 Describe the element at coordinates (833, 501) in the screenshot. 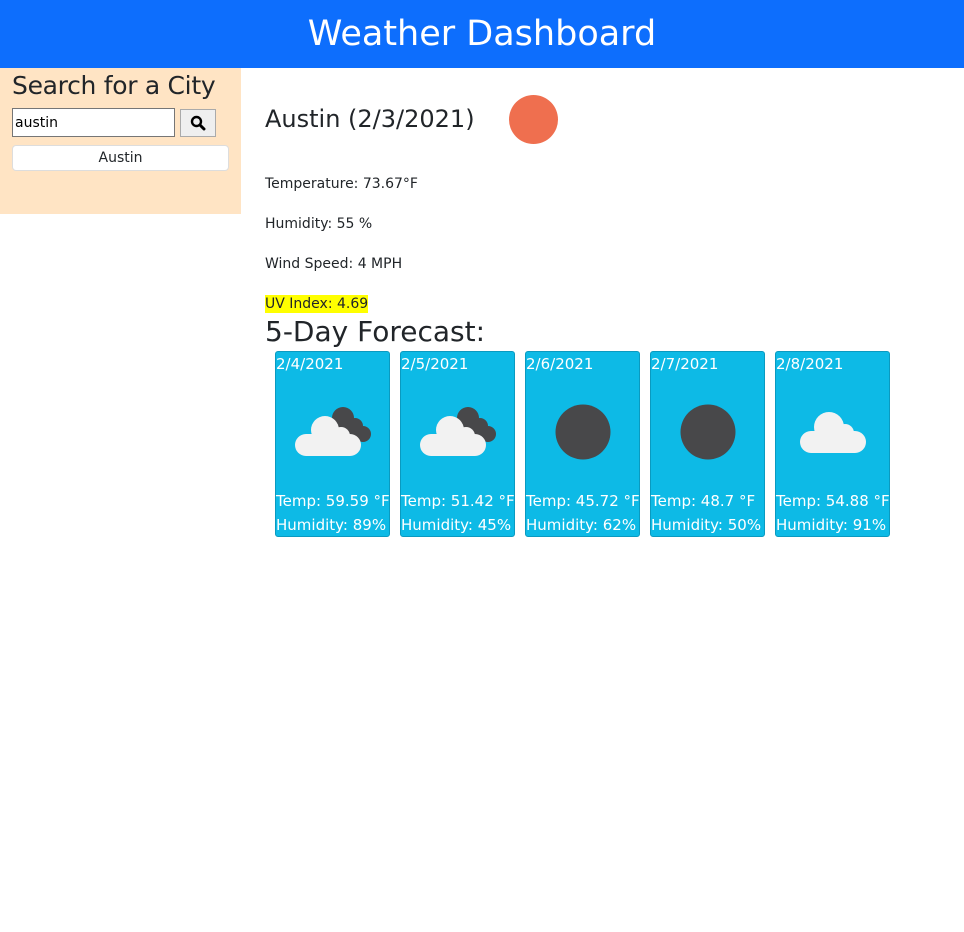

I see `forecast-temp: Temp: 54.88 °F` at that location.